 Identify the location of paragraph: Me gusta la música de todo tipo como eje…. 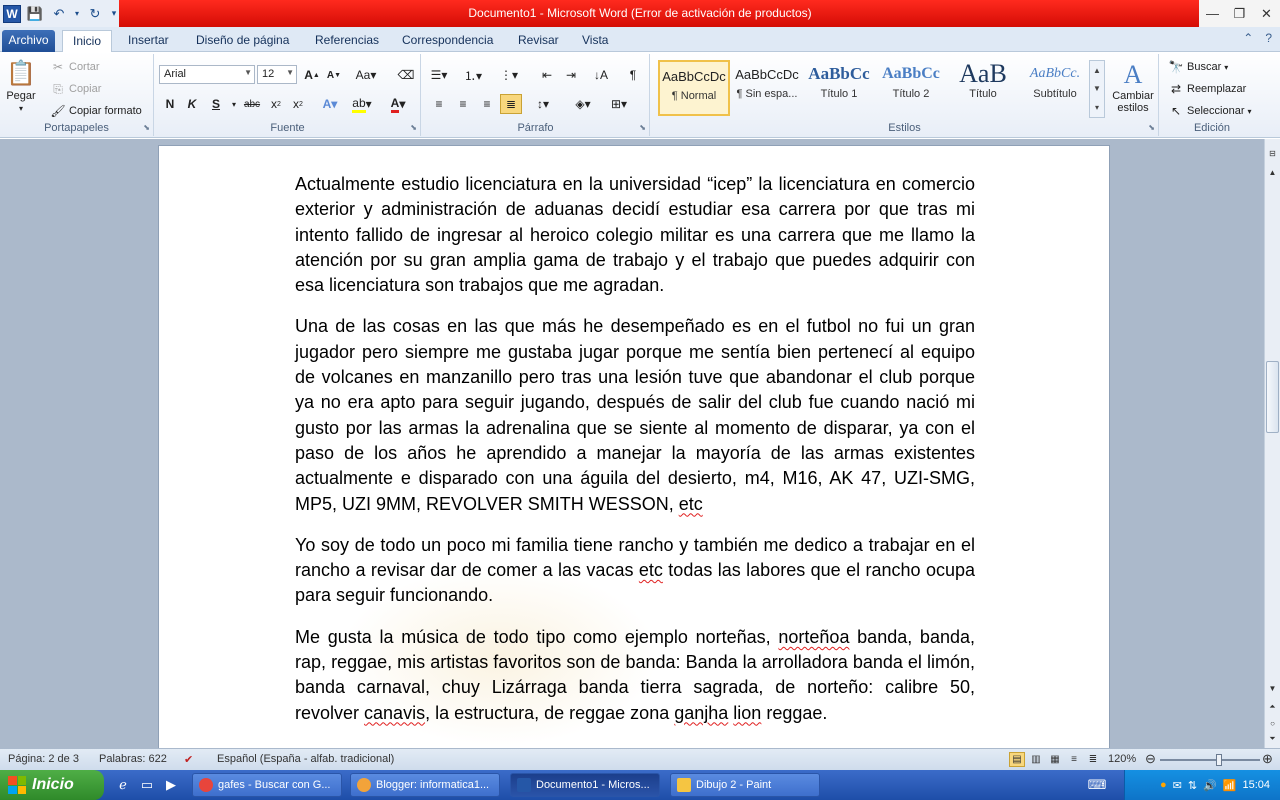
(635, 675).